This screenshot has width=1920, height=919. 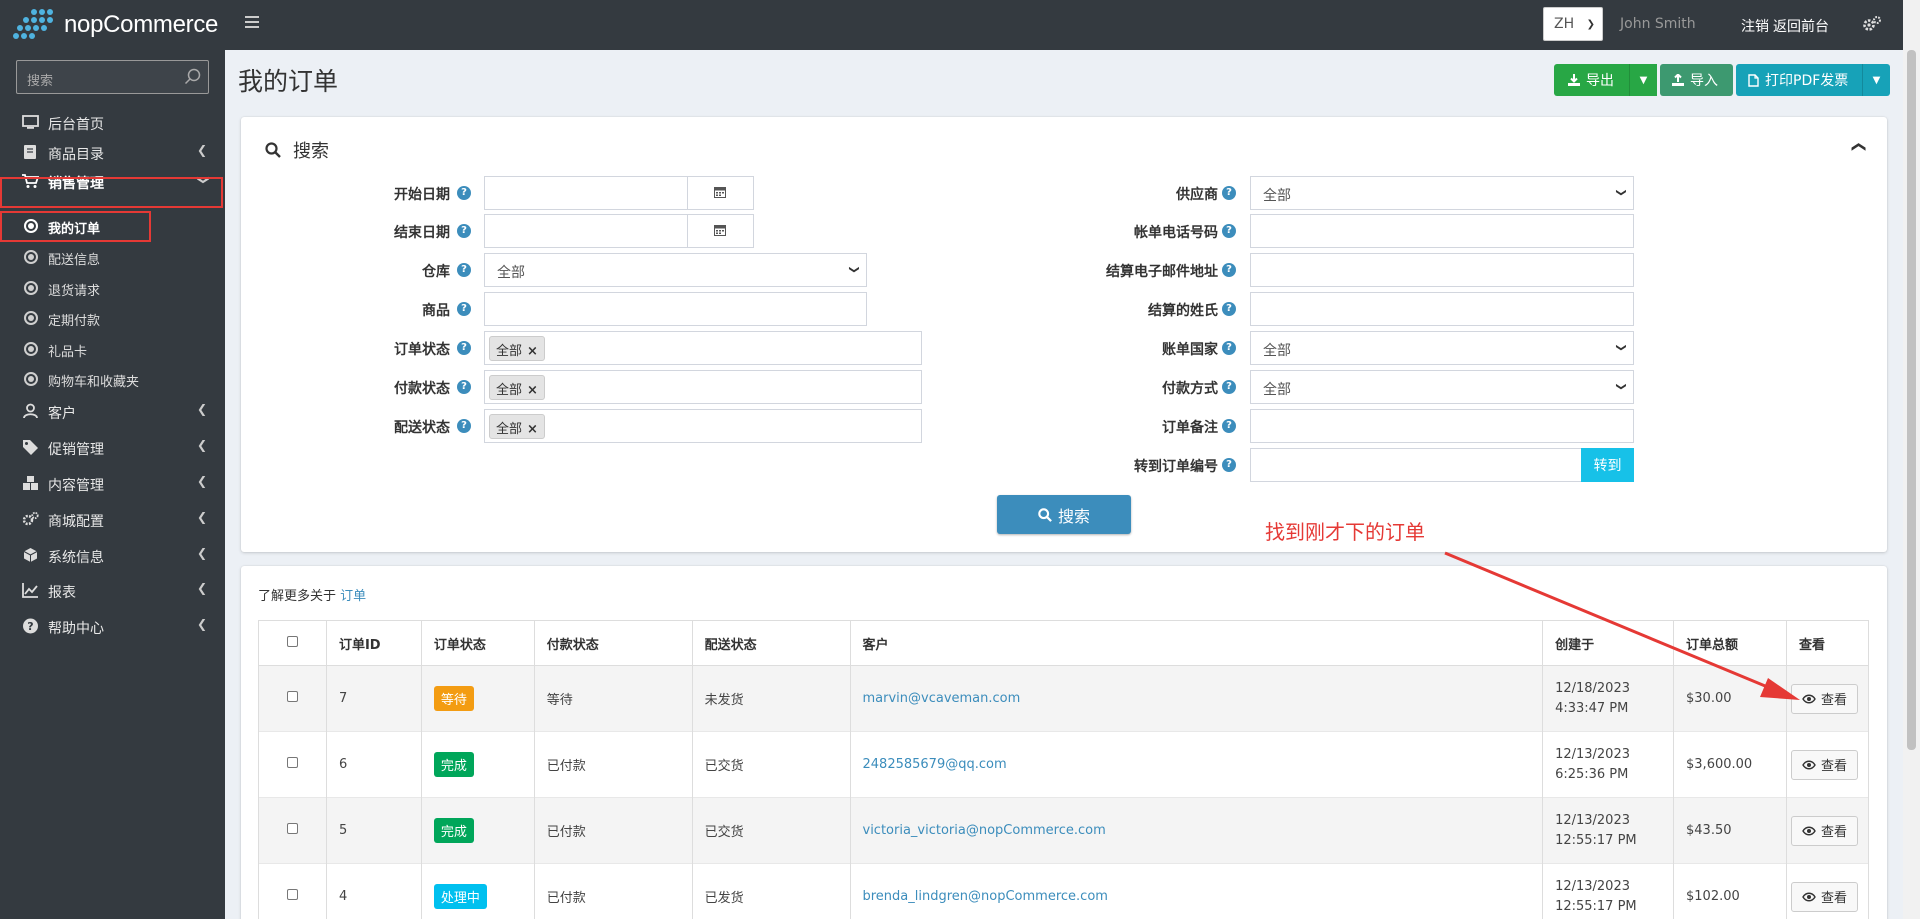 I want to click on brand-logo: nopCommerce, so click(x=117, y=25).